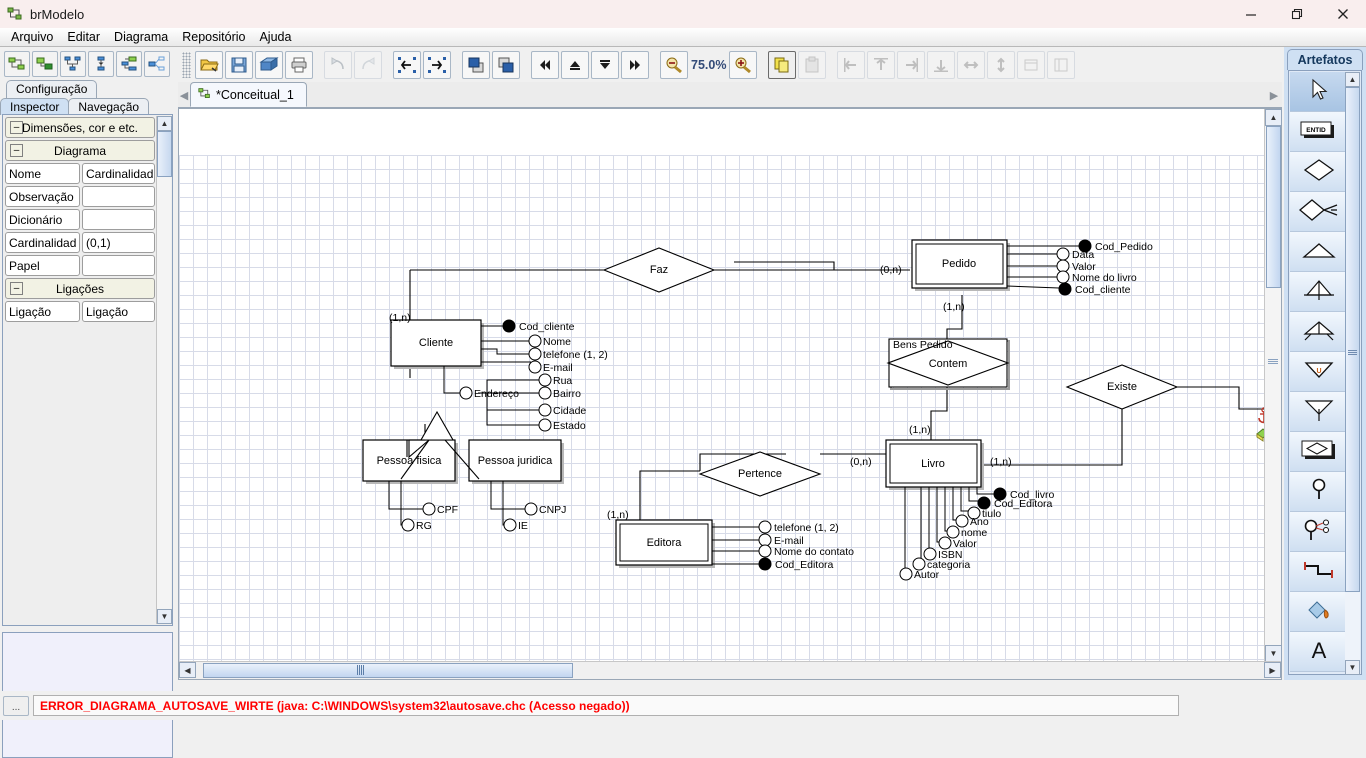  What do you see at coordinates (559, 393) in the screenshot?
I see `attribute-bairro: Bairro` at bounding box center [559, 393].